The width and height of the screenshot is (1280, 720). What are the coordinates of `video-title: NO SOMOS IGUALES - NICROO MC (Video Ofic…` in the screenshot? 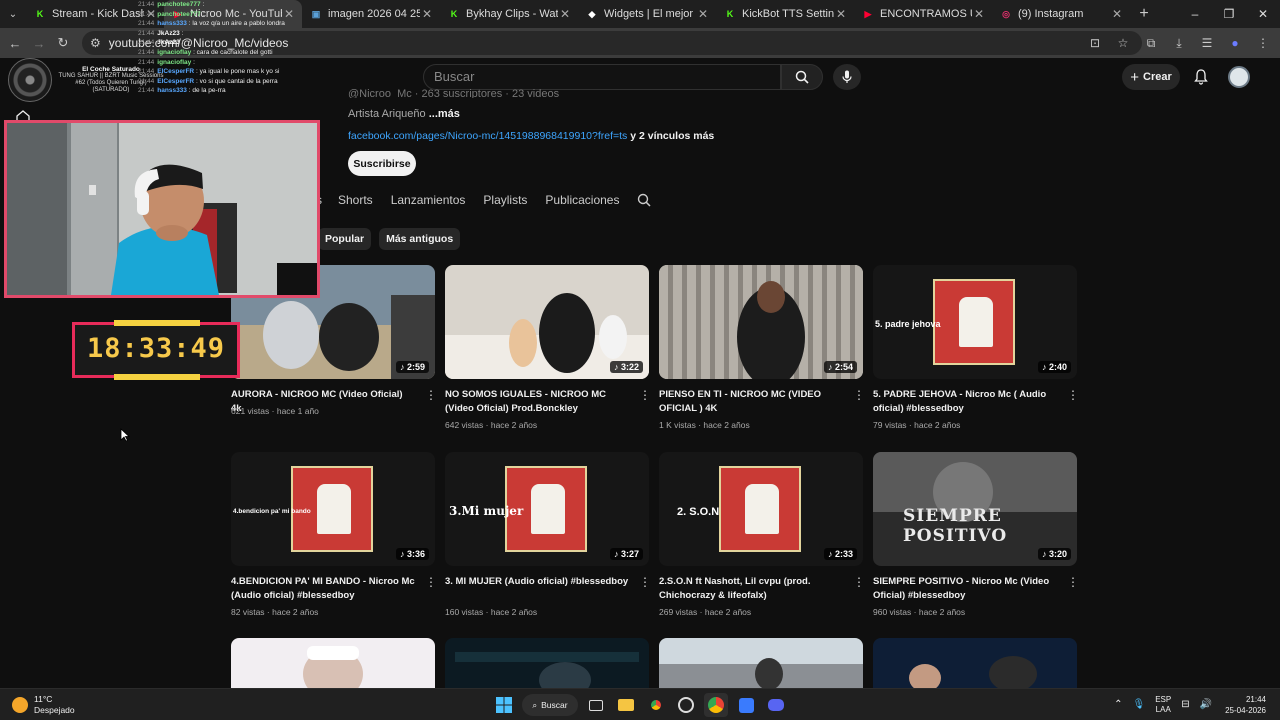 It's located at (537, 401).